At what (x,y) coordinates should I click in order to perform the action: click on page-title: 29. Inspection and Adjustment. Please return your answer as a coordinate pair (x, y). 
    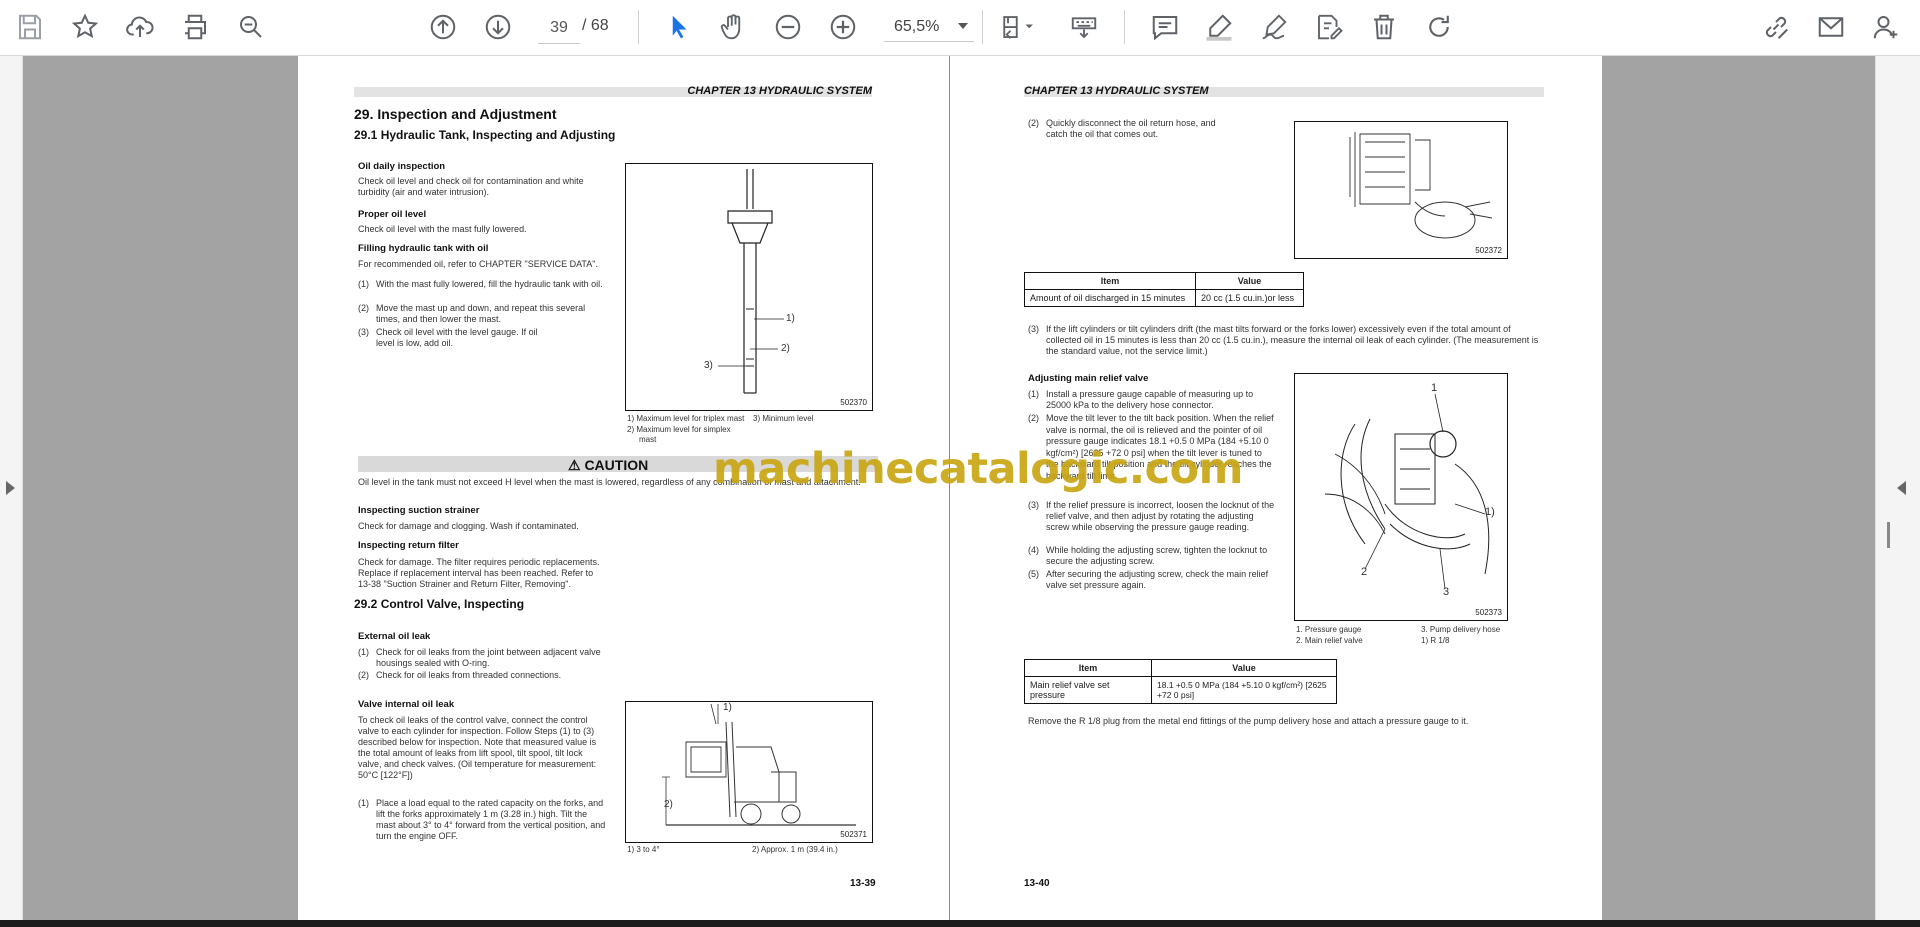
    Looking at the image, I should click on (455, 114).